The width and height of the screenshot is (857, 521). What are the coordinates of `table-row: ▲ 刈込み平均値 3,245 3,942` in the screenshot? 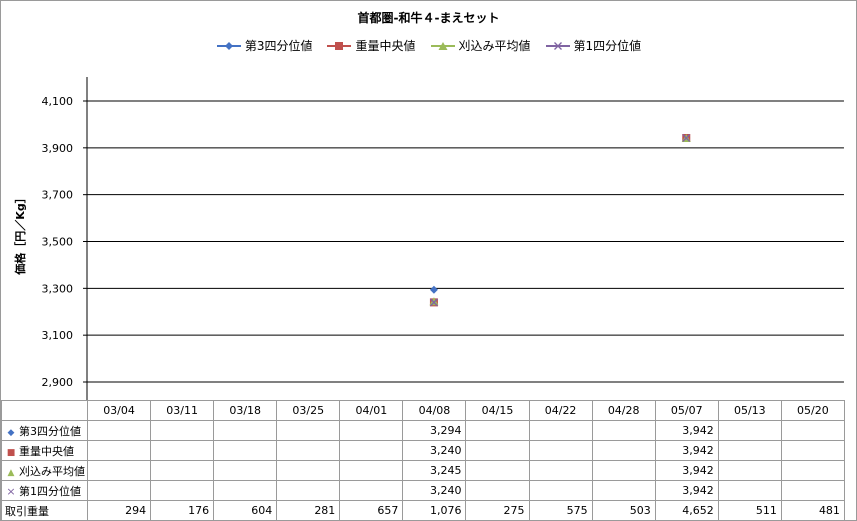 It's located at (423, 470).